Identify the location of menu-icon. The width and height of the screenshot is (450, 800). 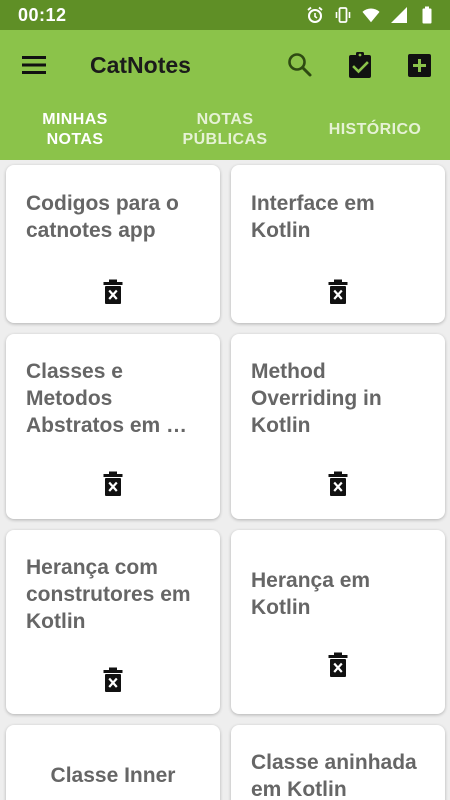
(34, 65).